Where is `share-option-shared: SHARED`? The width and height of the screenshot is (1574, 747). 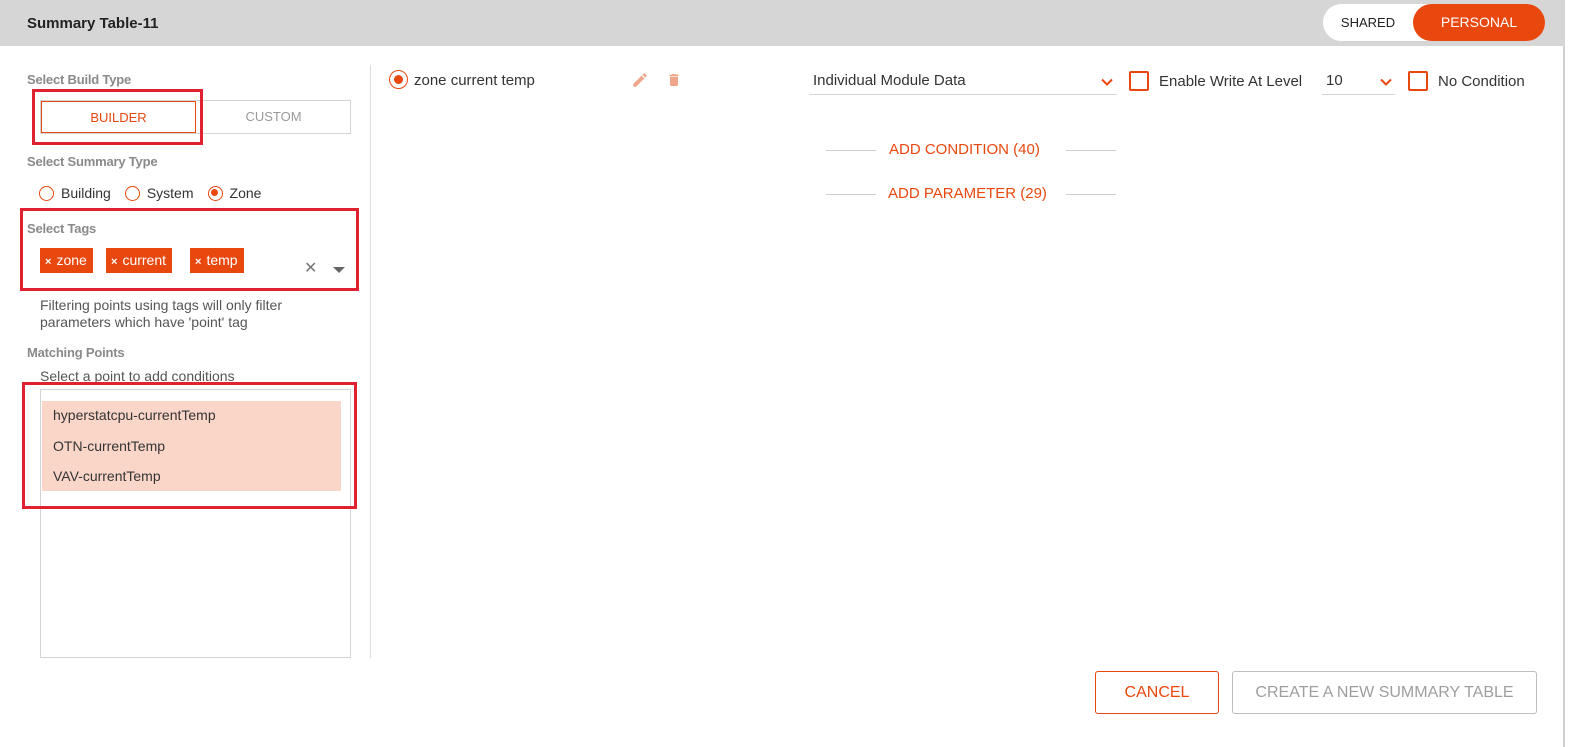 share-option-shared: SHARED is located at coordinates (1368, 22).